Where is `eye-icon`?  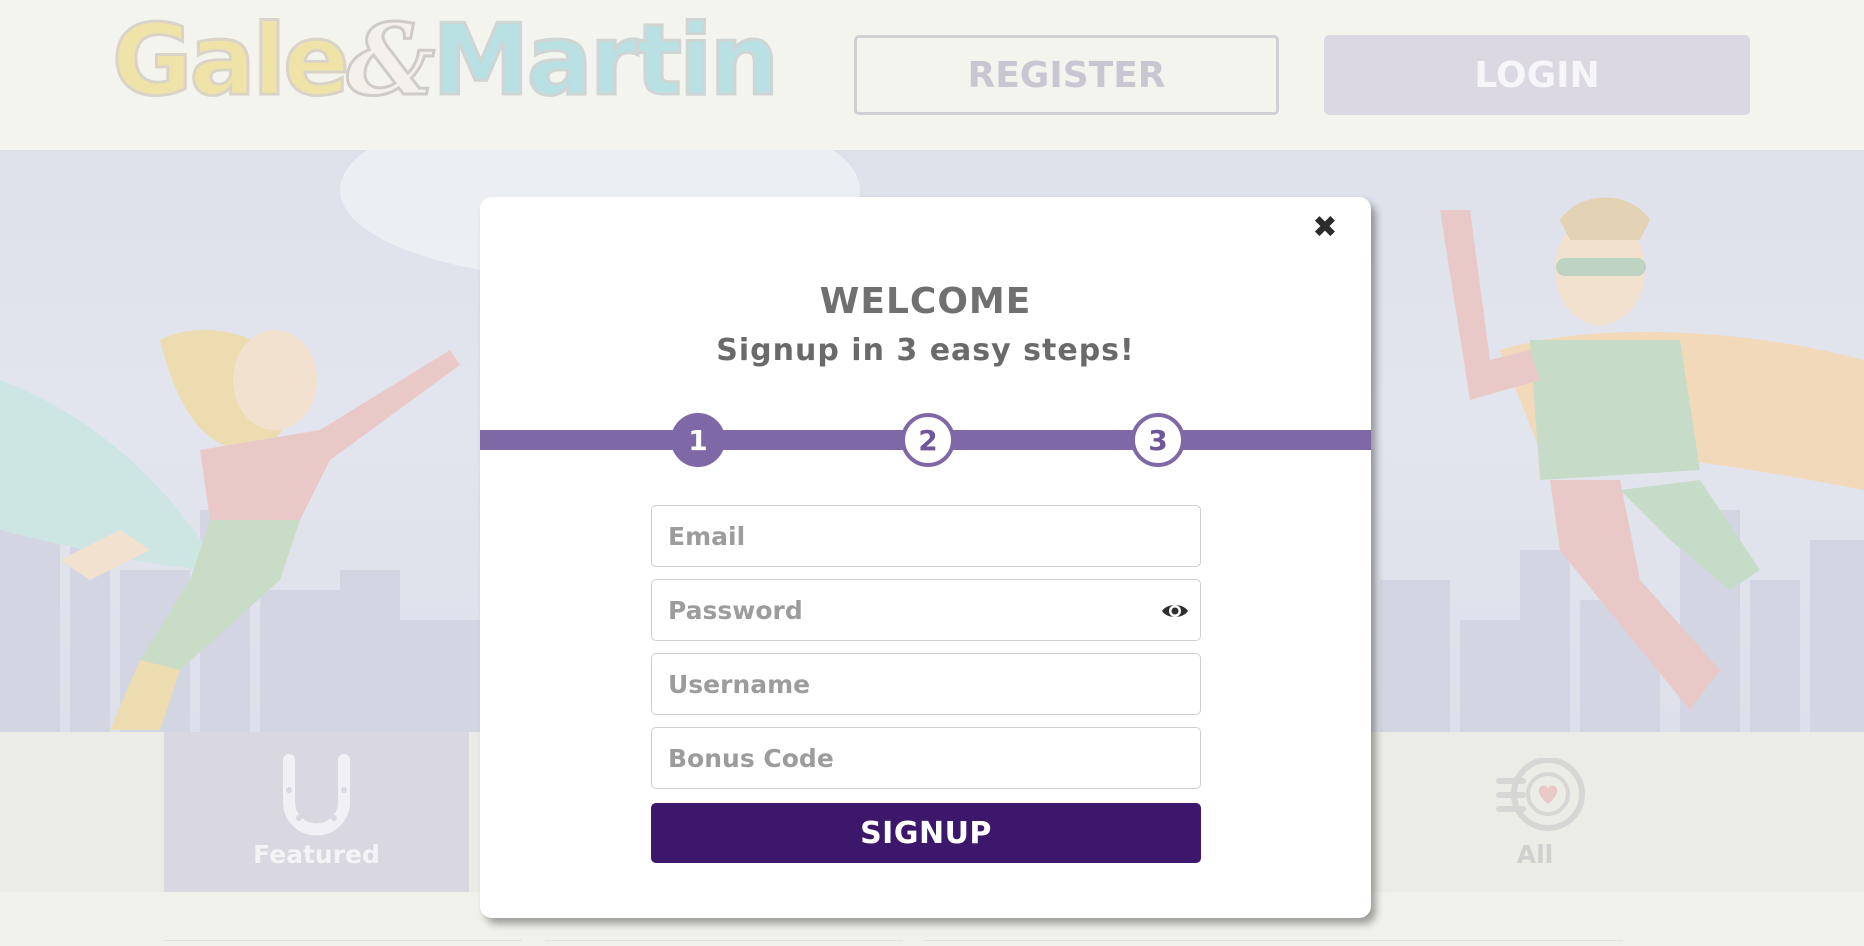
eye-icon is located at coordinates (1175, 611).